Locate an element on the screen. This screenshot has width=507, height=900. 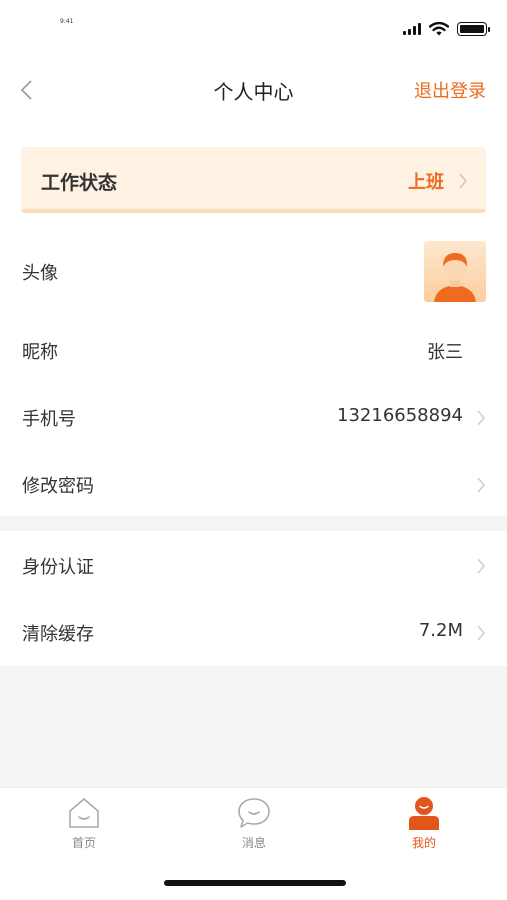
nickname-label: 昵称 is located at coordinates (40, 352).